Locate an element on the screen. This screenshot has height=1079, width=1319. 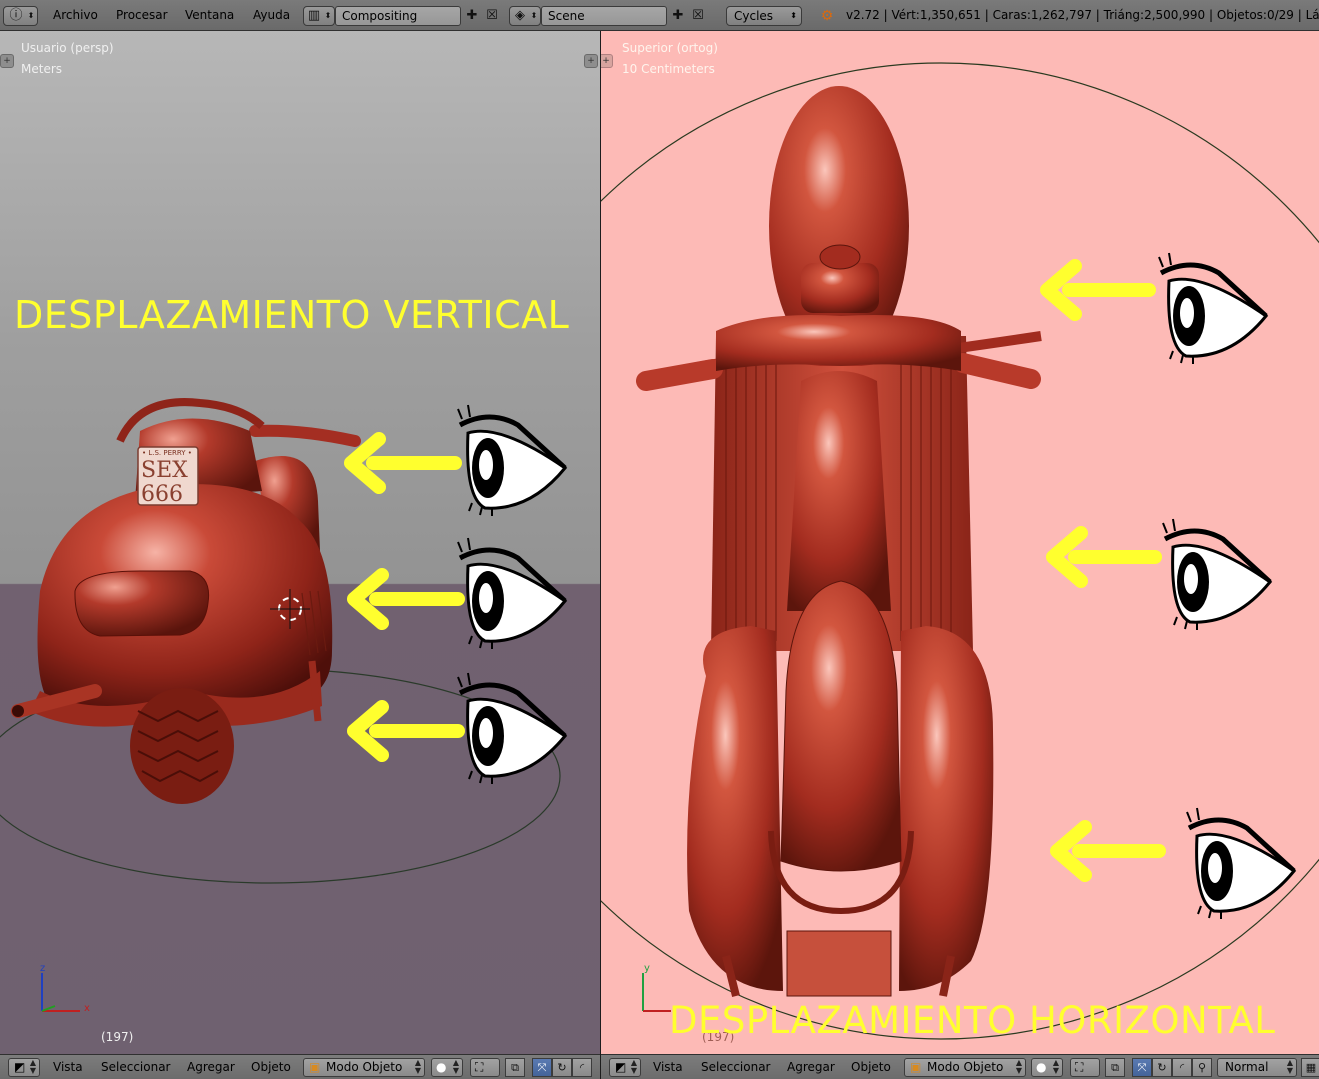
manipulator-icon: ⧉ is located at coordinates (515, 1067).